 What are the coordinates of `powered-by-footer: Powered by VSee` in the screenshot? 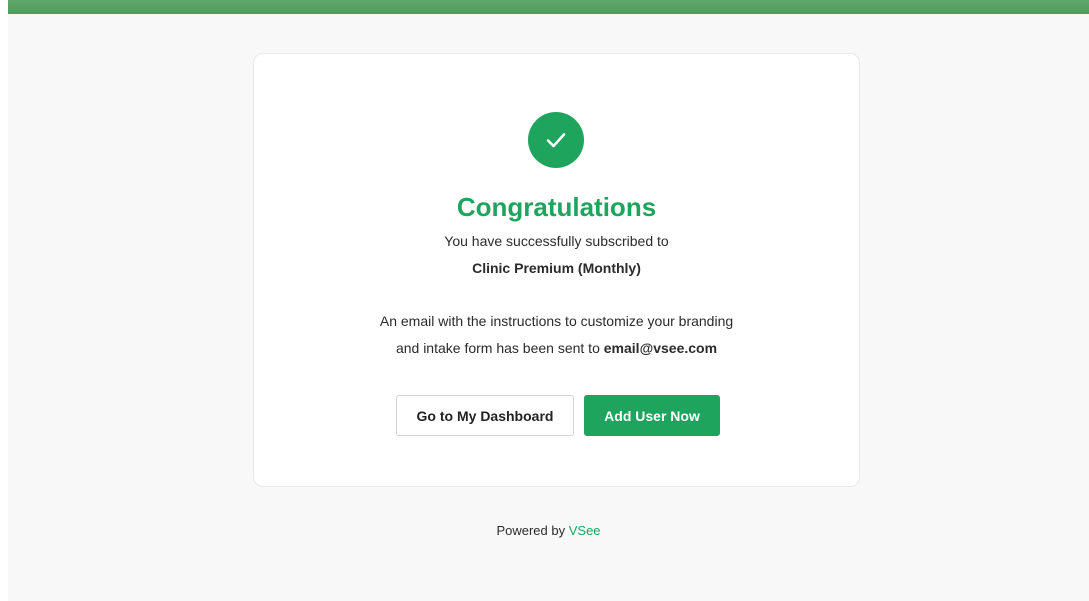 It's located at (548, 531).